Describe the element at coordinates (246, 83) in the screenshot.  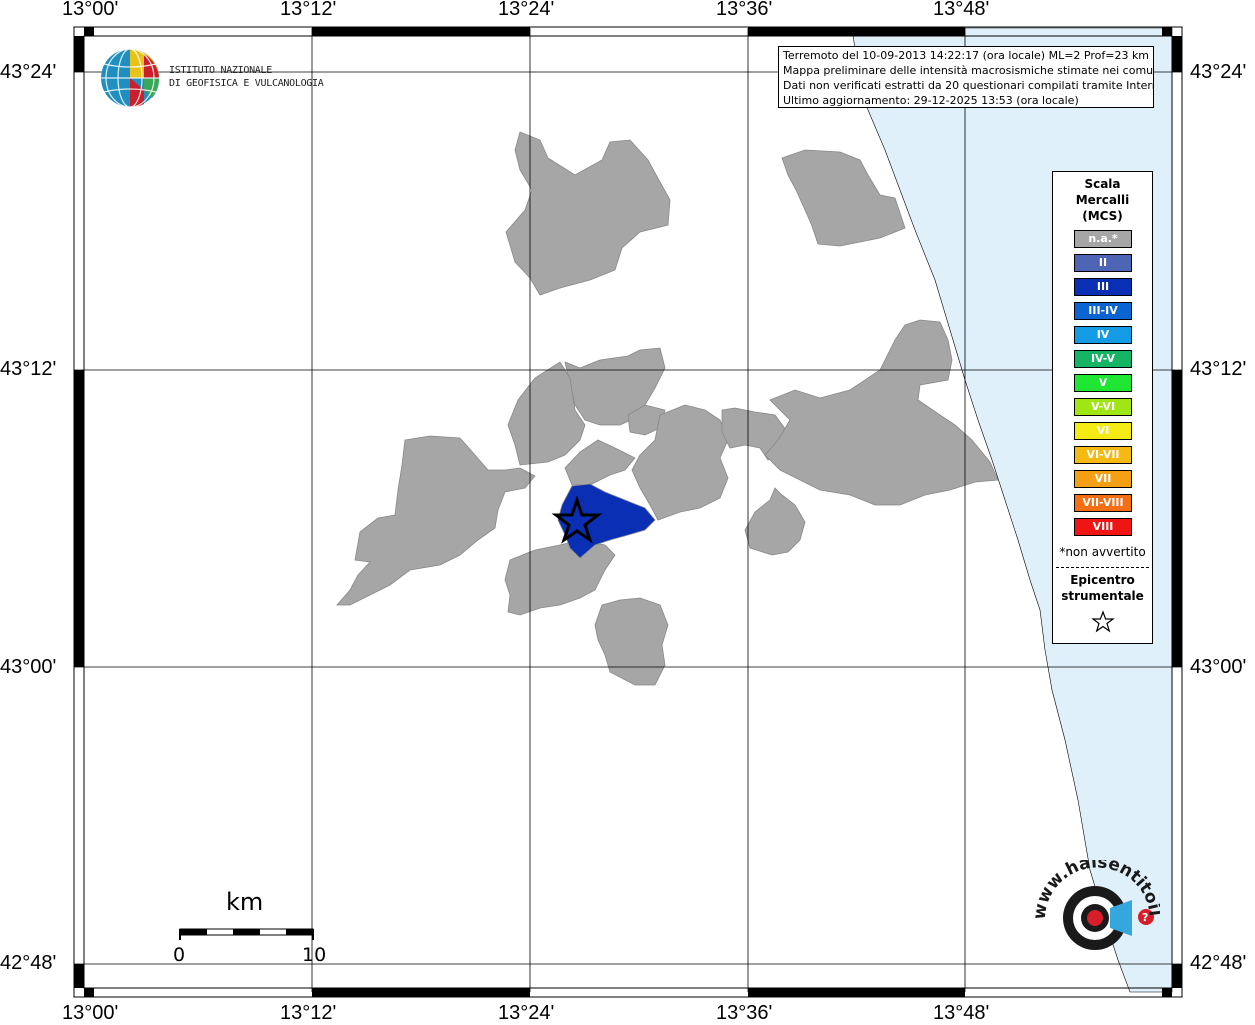
I see `ingv-name-line2: DI GEOFISICA E VULCANOLOGIA` at that location.